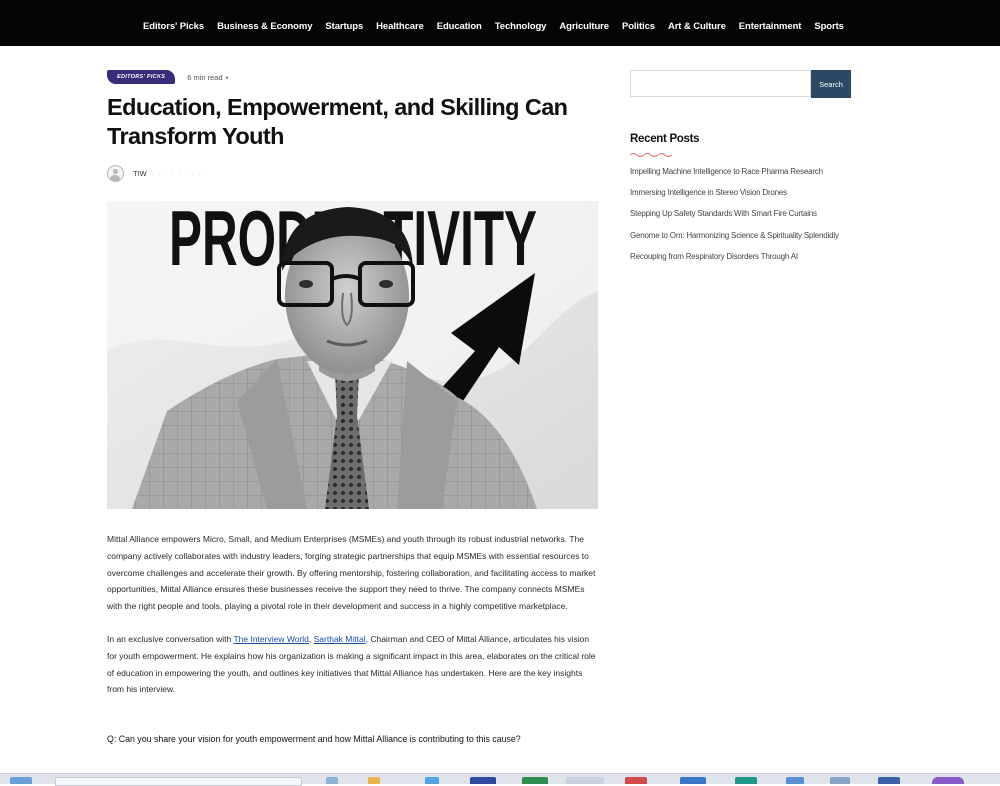 Image resolution: width=1000 pixels, height=786 pixels. I want to click on os-taskbar, so click(500, 779).